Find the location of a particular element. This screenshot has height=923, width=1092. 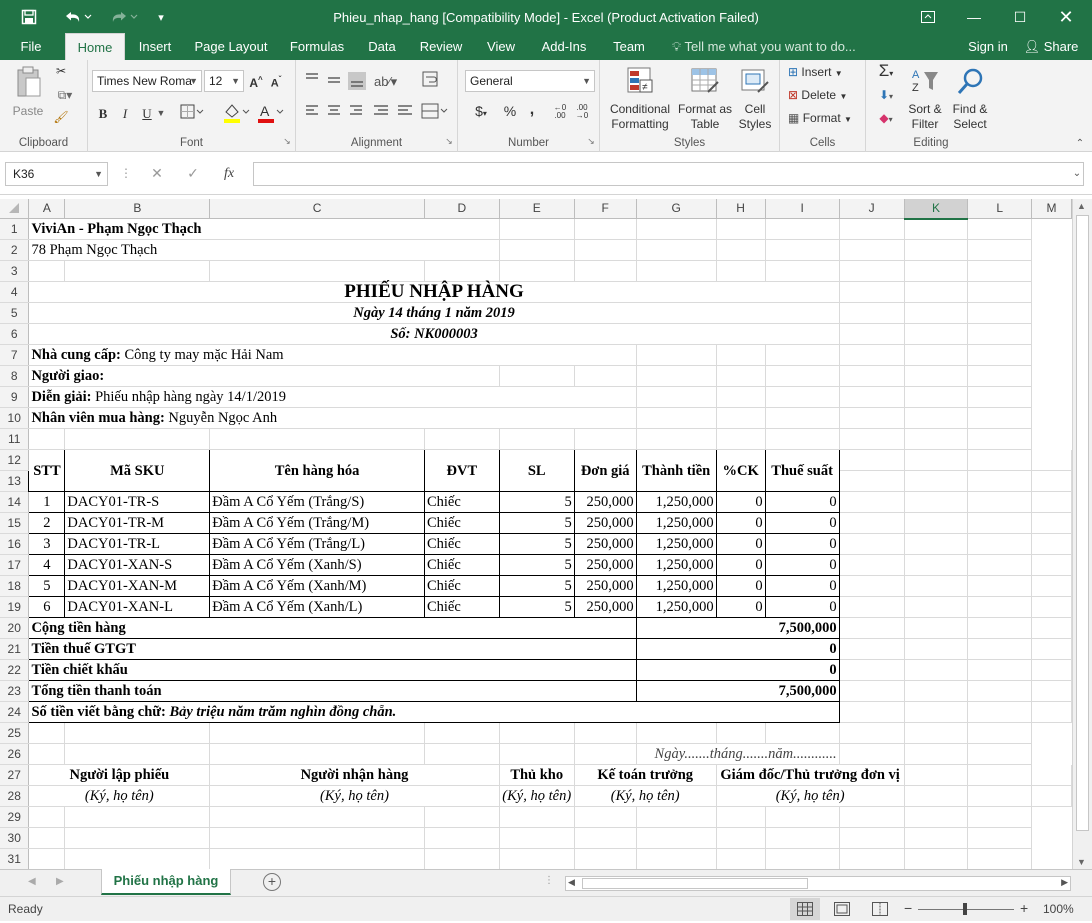

row-header: 15 is located at coordinates (15, 523).